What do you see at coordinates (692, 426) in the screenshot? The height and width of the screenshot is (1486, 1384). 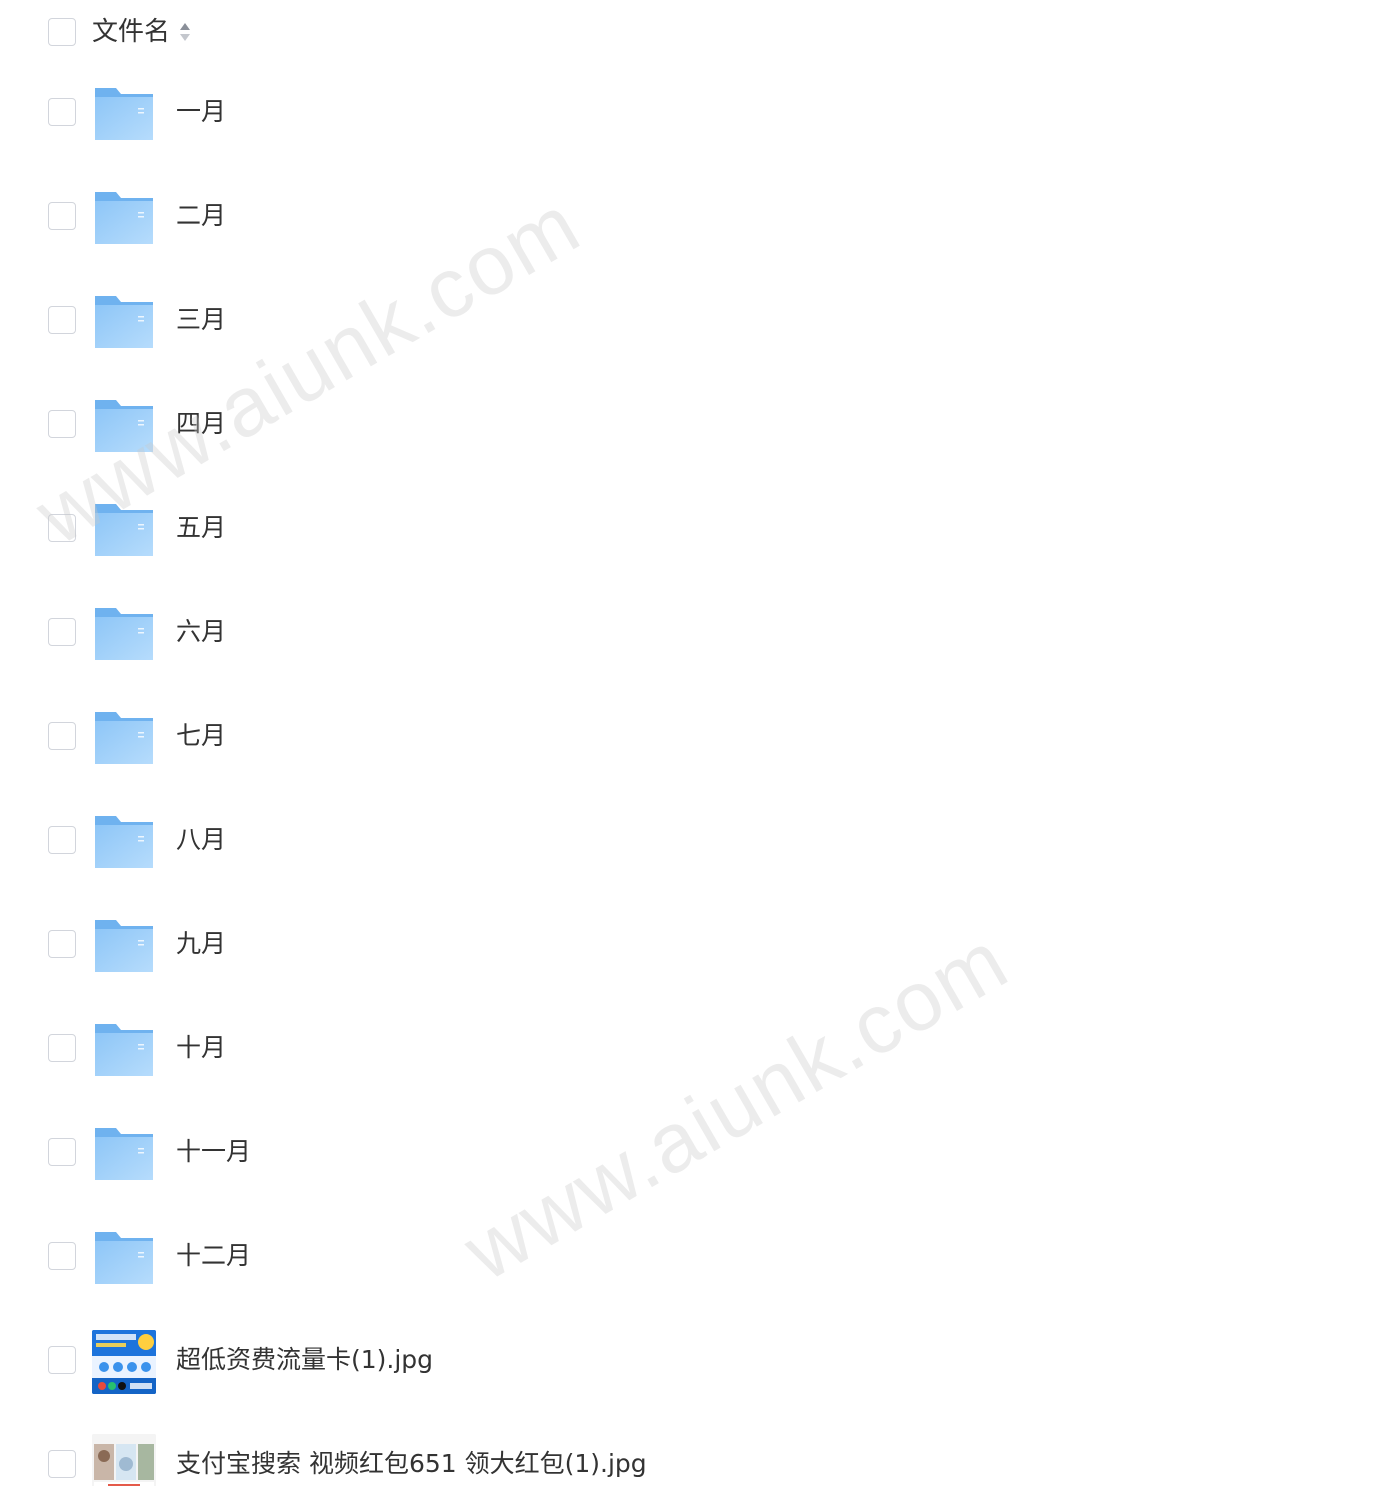 I see `folder-row: 四月` at bounding box center [692, 426].